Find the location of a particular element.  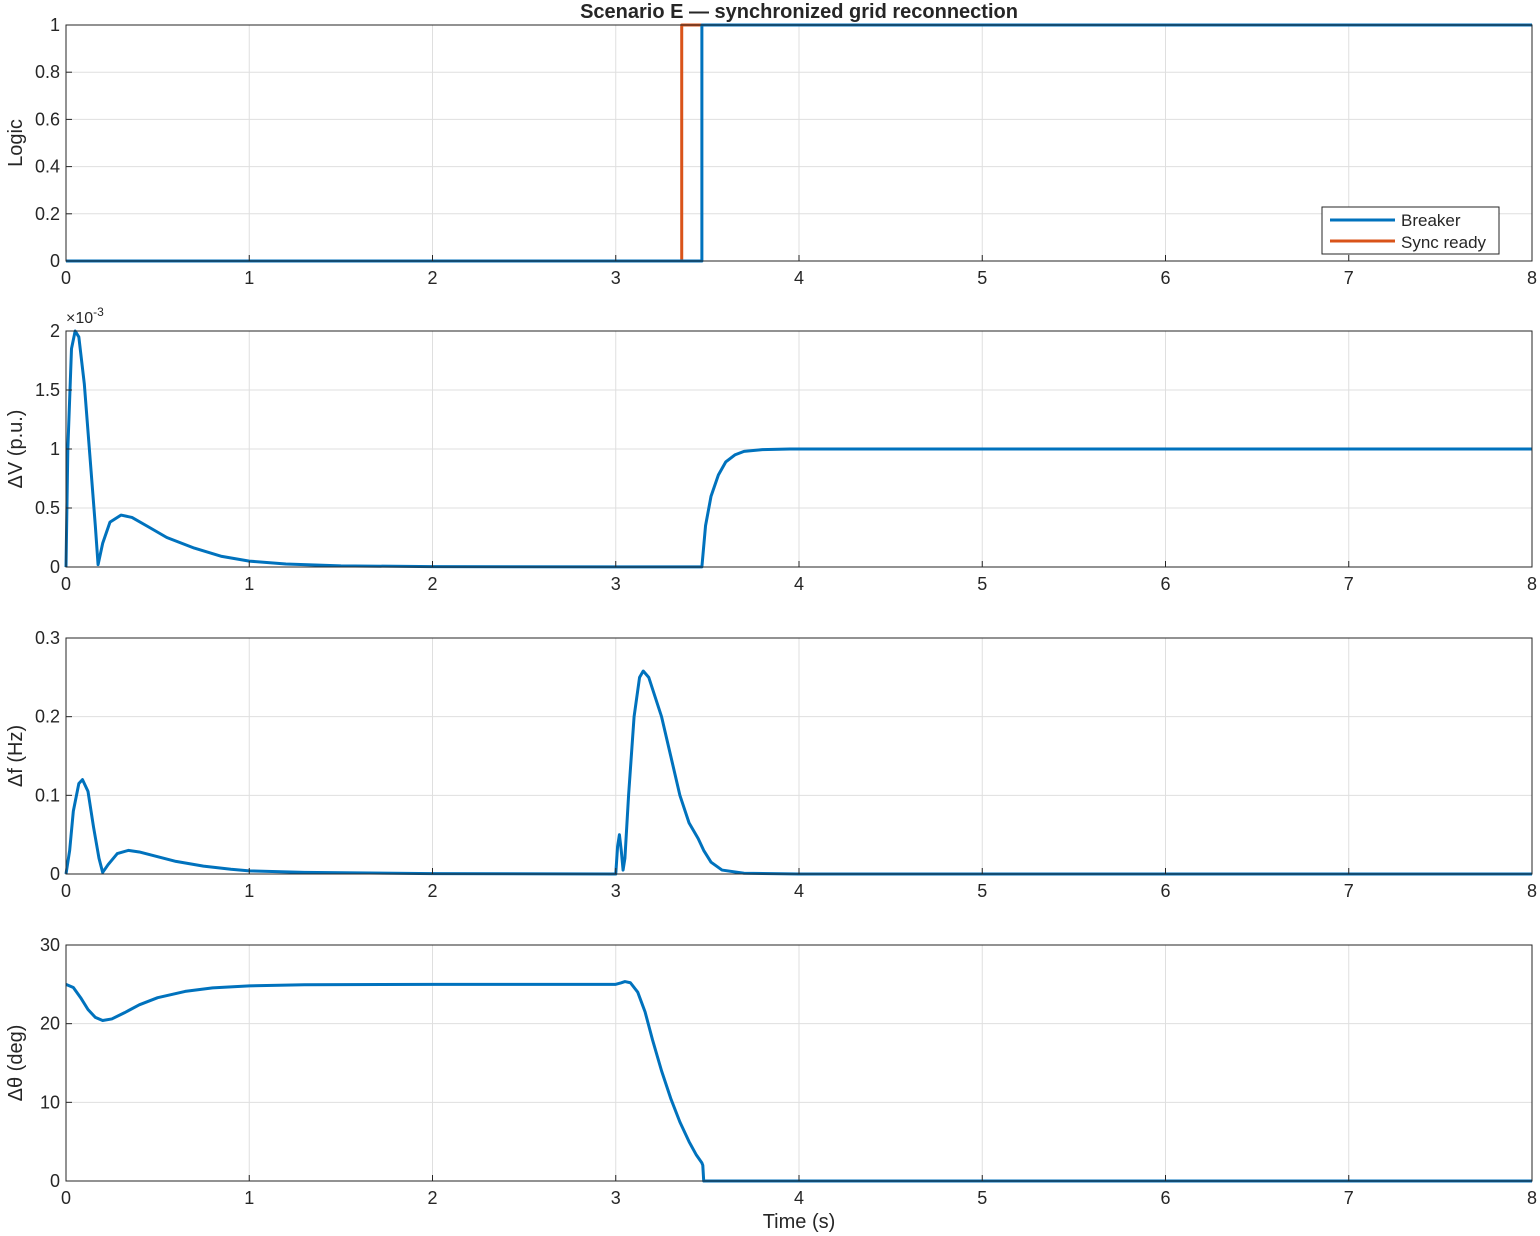

legend: Breaker Sync ready is located at coordinates (1410, 230).